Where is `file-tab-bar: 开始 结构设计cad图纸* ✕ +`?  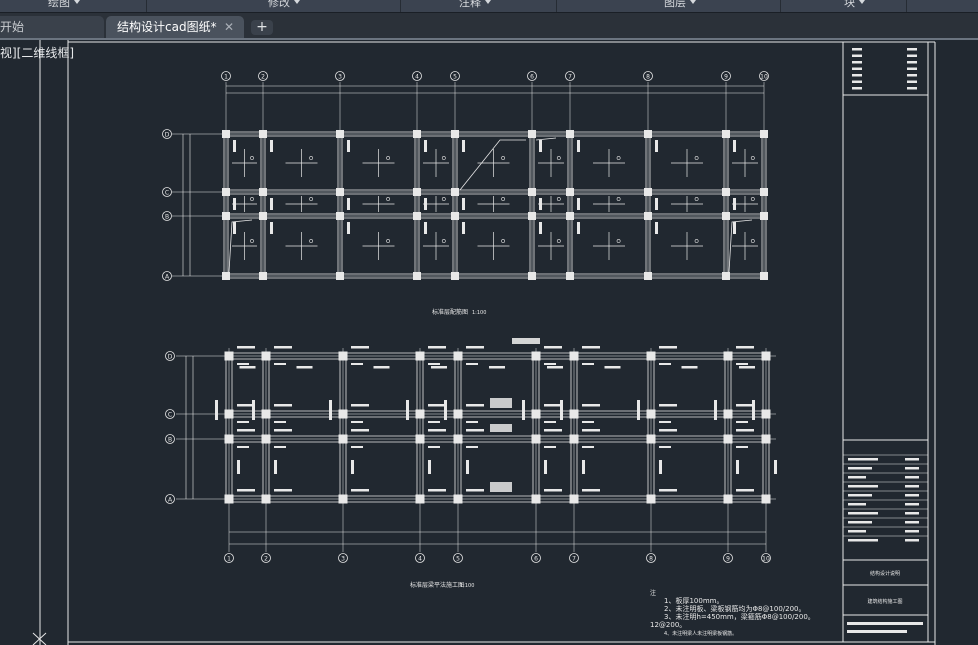
file-tab-bar: 开始 结构设计cad图纸* ✕ + is located at coordinates (489, 26).